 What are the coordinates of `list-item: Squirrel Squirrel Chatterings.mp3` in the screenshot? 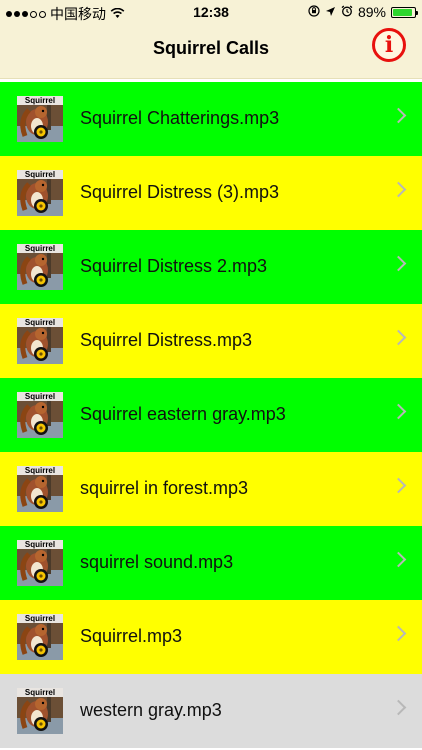 It's located at (211, 119).